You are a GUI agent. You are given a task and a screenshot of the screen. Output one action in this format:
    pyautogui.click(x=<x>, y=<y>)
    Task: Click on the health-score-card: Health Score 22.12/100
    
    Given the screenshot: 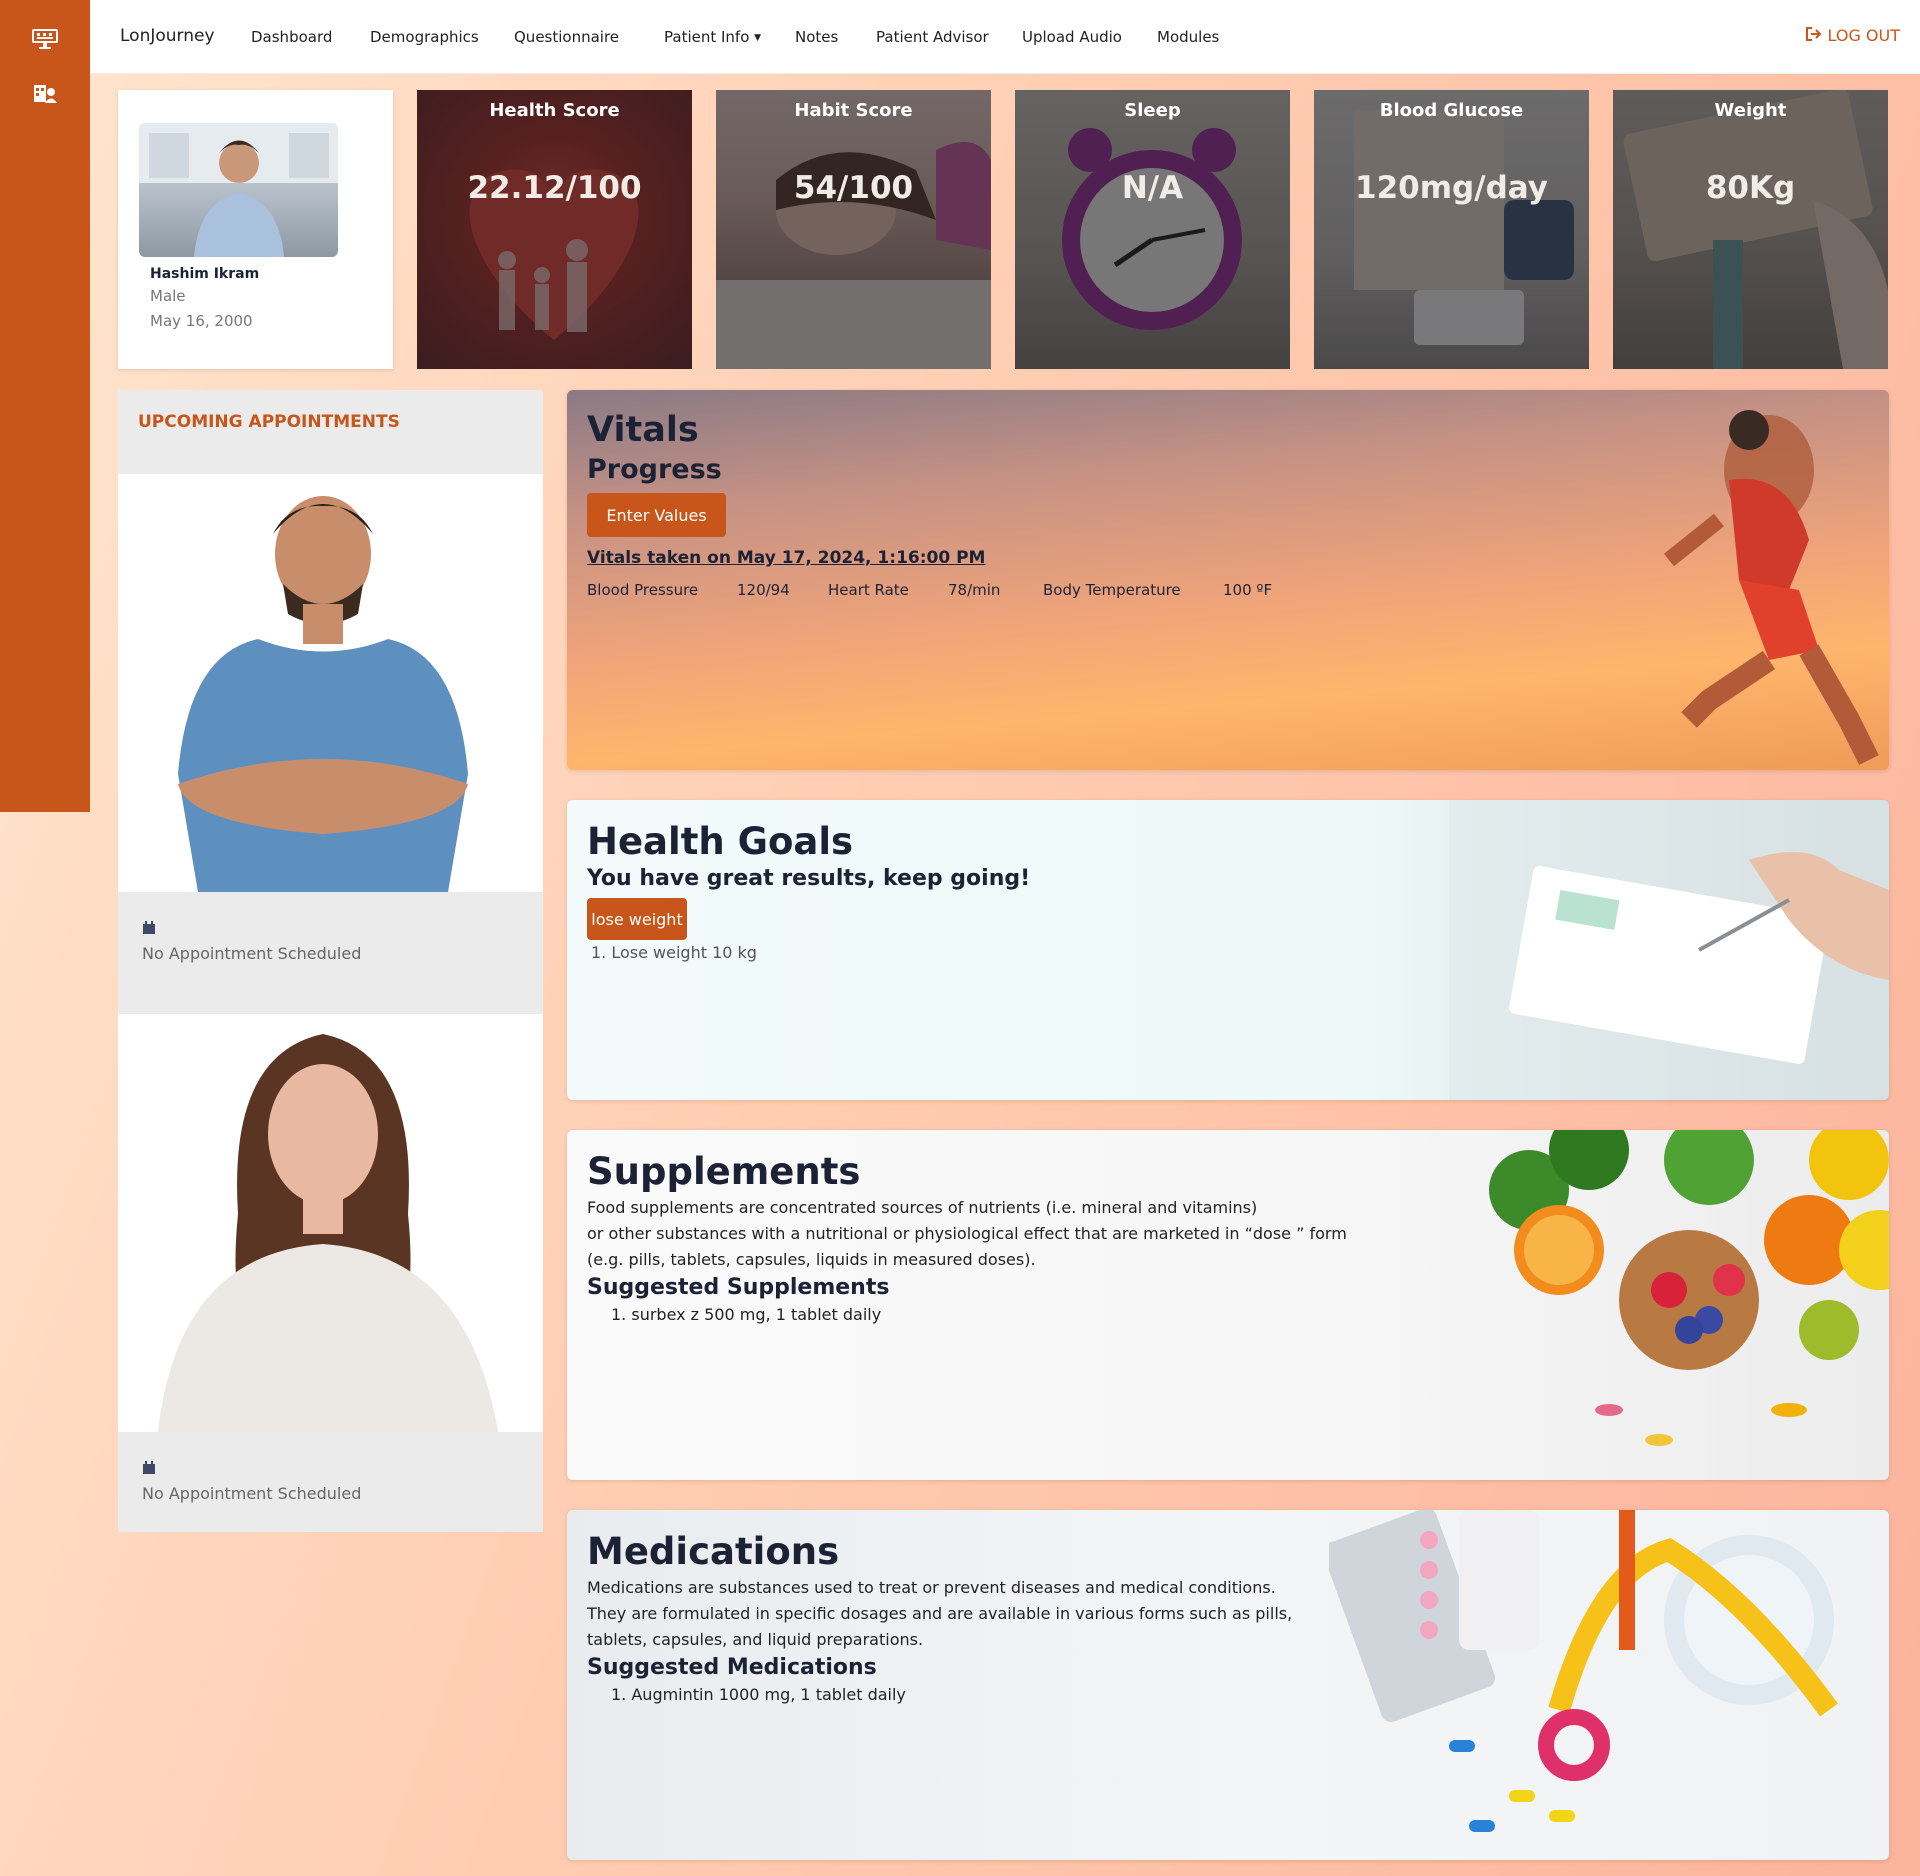 What is the action you would take?
    pyautogui.click(x=554, y=229)
    